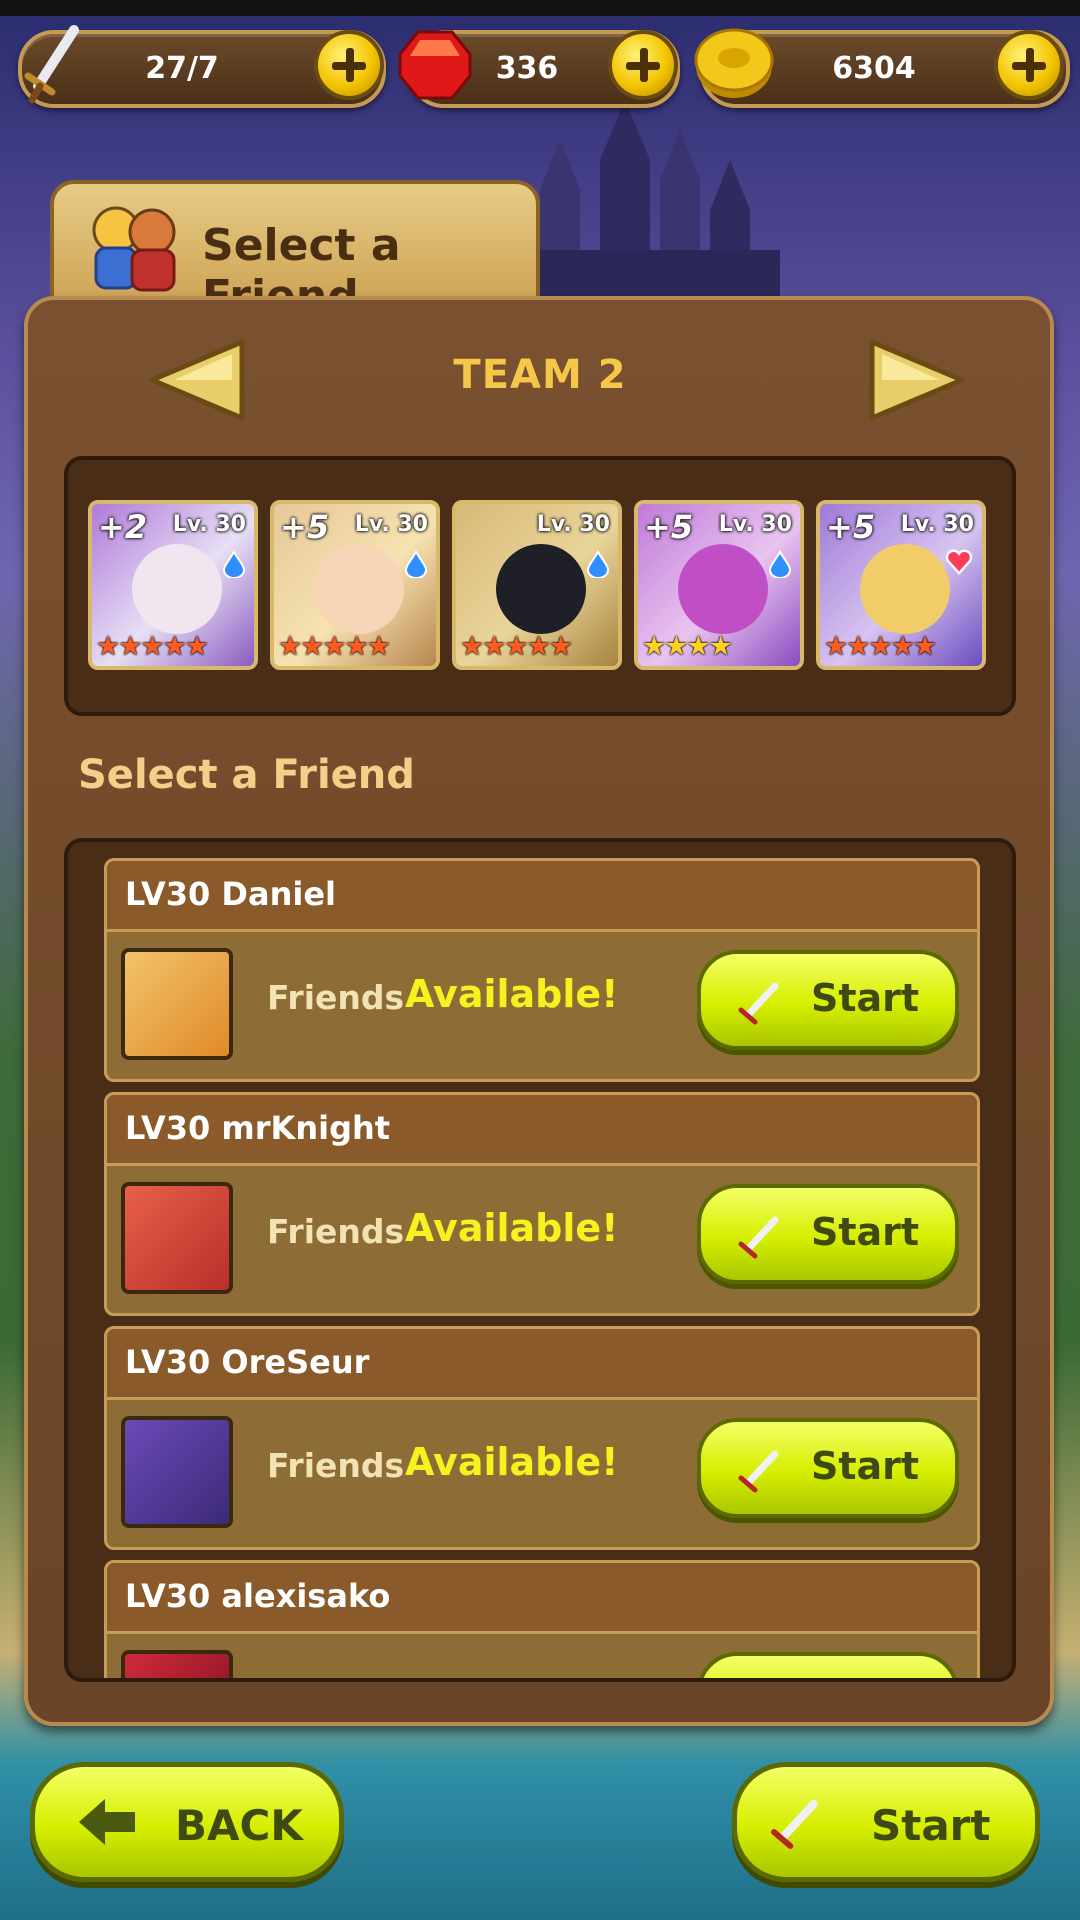  Describe the element at coordinates (239, 1825) in the screenshot. I see `back-label: BACK` at that location.